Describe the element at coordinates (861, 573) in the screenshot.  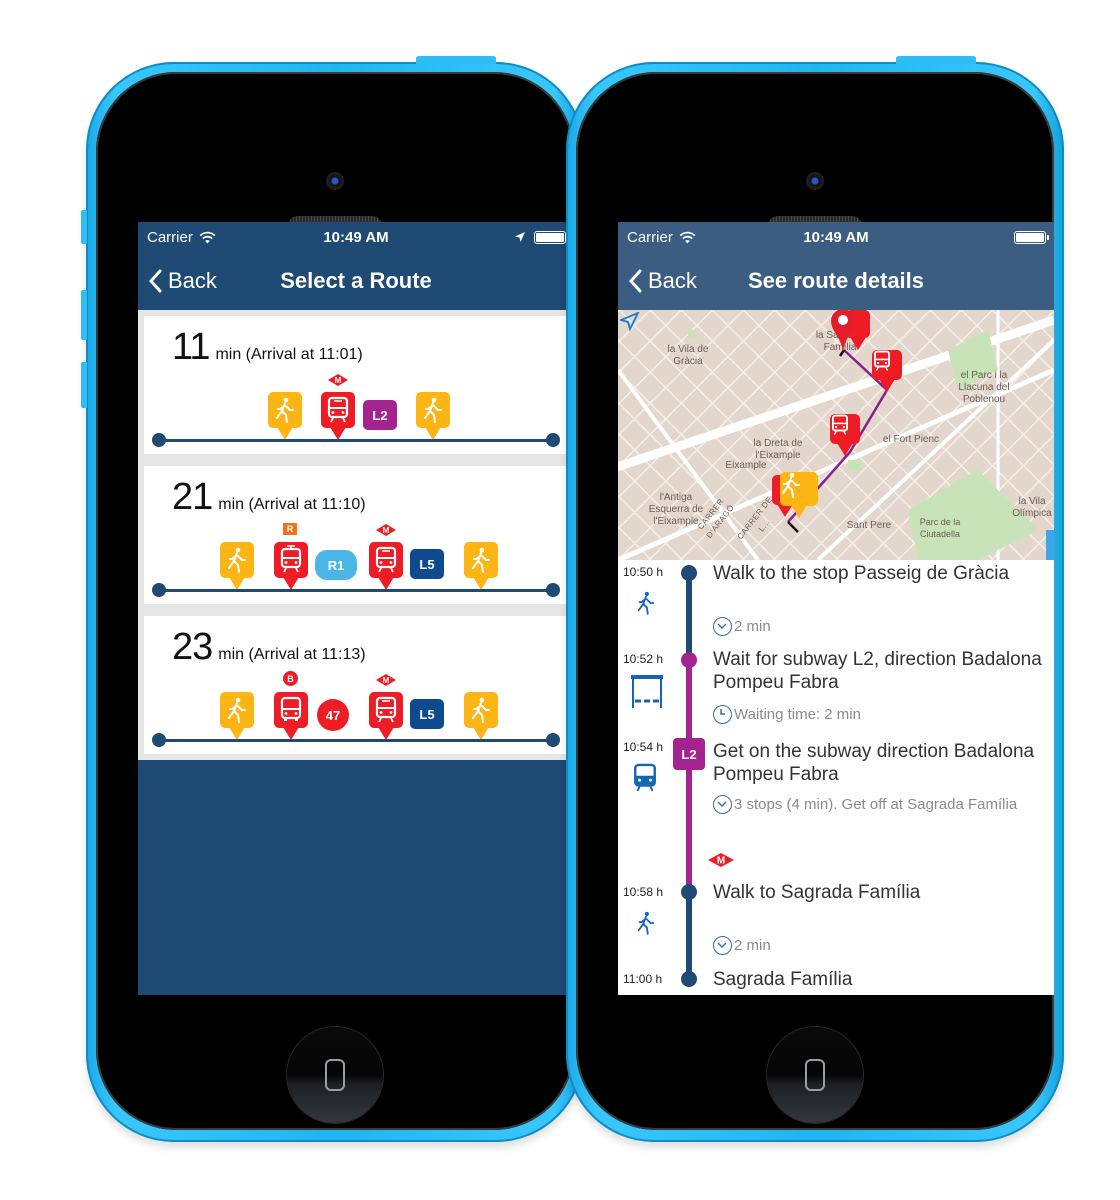
I see `step-title: Walk to the stop Passeig de Gràcia` at that location.